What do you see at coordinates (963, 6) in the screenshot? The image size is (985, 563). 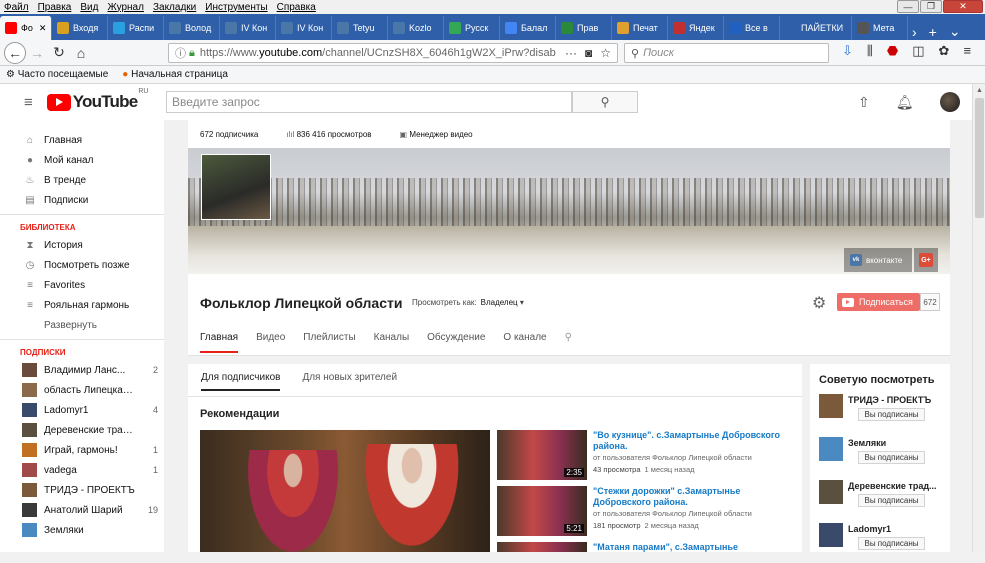 I see `close-window-button: ✕` at bounding box center [963, 6].